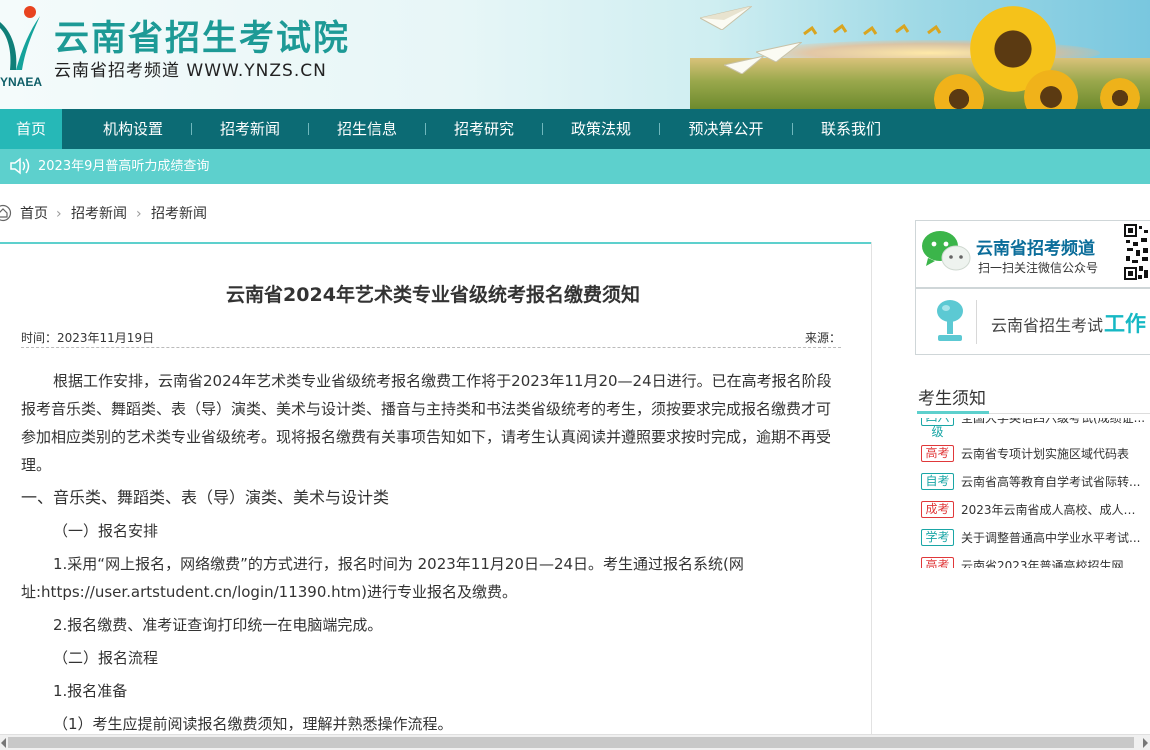  I want to click on article-meta-divider, so click(431, 347).